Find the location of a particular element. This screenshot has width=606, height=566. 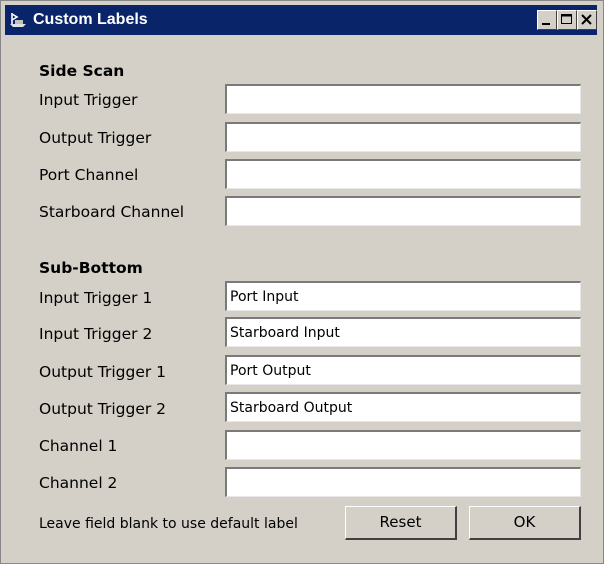

side-scan-output-trigger-field is located at coordinates (403, 137).